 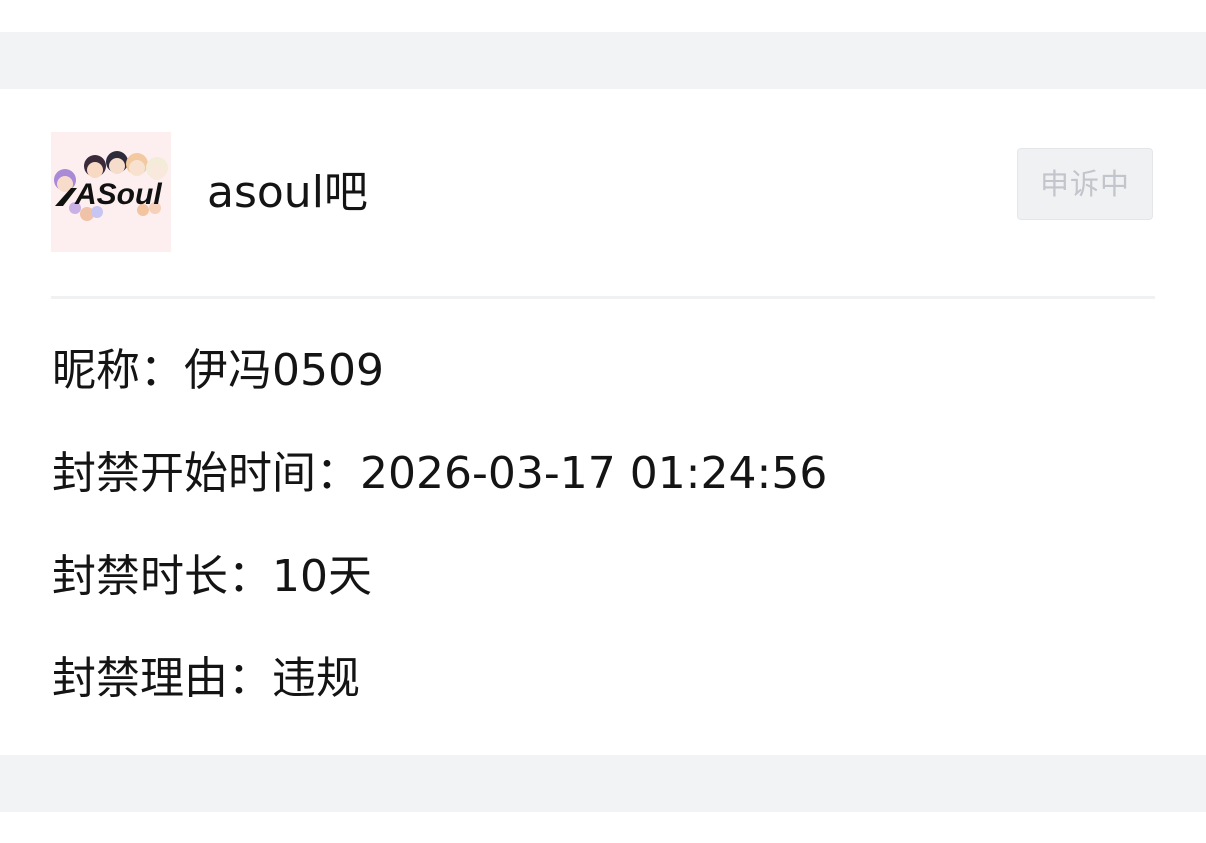 I want to click on ban-start-row: 封禁开始时间：2026-03-17 01:24:56, so click(x=439, y=474).